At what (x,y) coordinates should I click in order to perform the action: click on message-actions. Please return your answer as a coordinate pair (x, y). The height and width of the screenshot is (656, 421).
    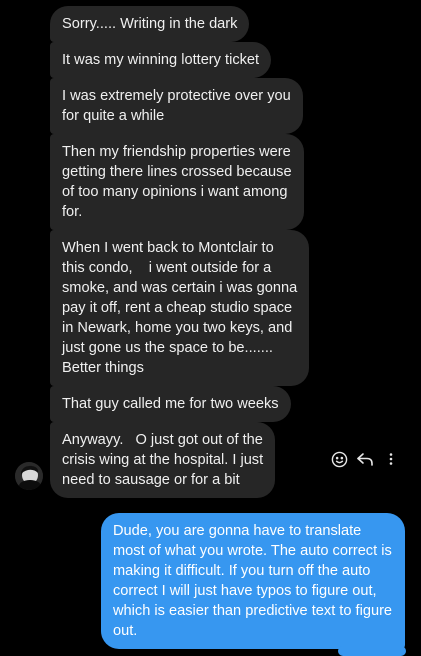
    Looking at the image, I should click on (365, 459).